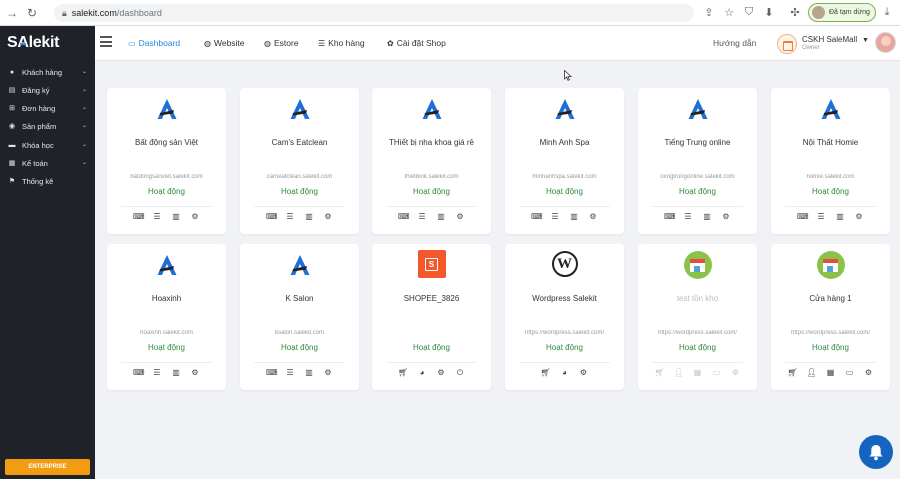 The image size is (900, 479). Describe the element at coordinates (47, 181) in the screenshot. I see `sidebar-item-statistics: ⚑ Thống kê` at that location.